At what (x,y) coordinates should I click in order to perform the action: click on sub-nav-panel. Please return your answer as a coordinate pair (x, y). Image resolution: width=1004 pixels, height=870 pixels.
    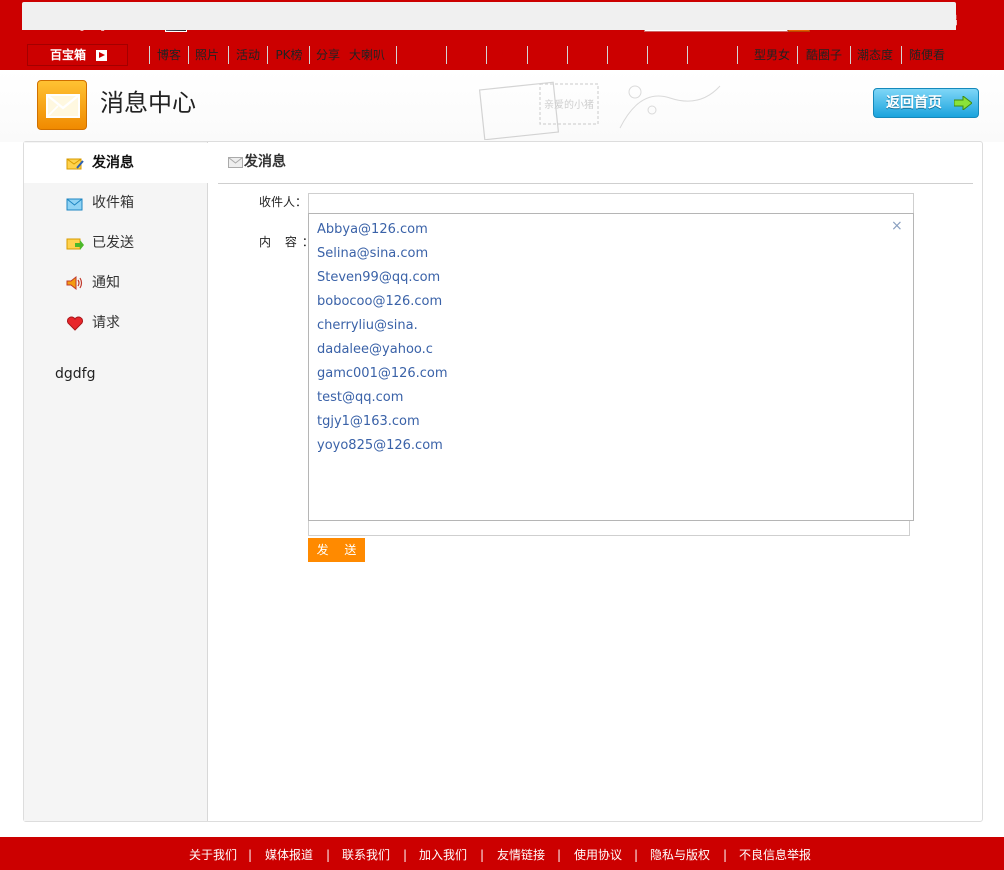
    Looking at the image, I should click on (489, 16).